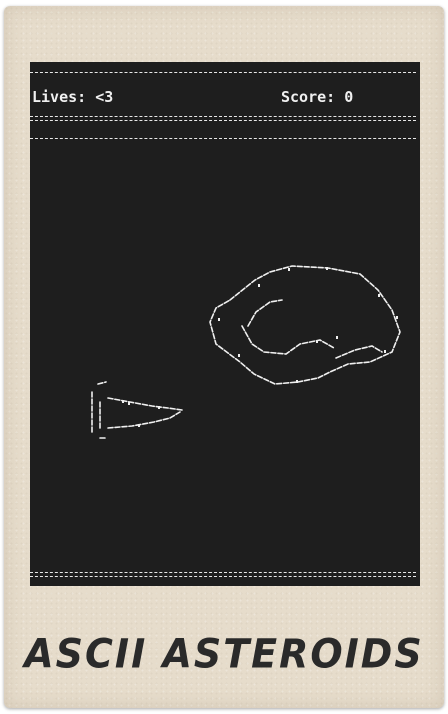 This screenshot has width=448, height=714. Describe the element at coordinates (224, 654) in the screenshot. I see `caption-title: ASCII ASTEROIDS` at that location.